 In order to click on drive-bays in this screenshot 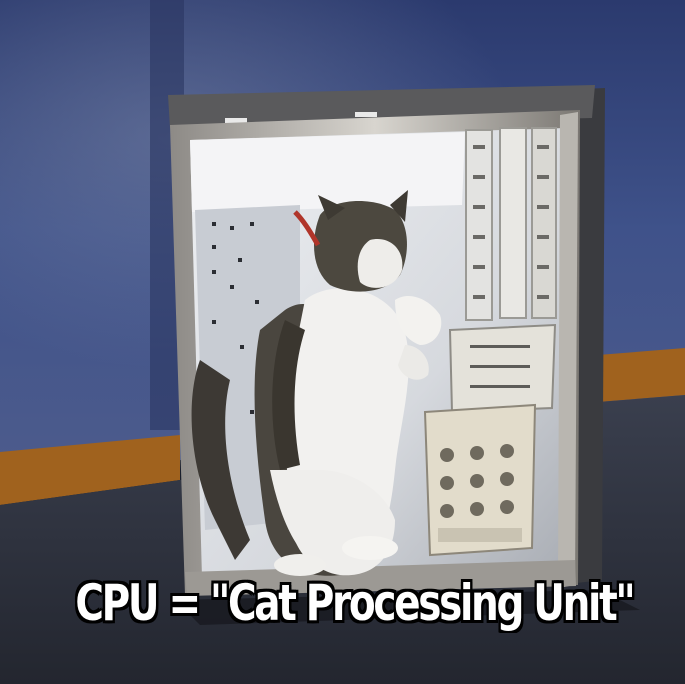, I will do `click(511, 224)`.